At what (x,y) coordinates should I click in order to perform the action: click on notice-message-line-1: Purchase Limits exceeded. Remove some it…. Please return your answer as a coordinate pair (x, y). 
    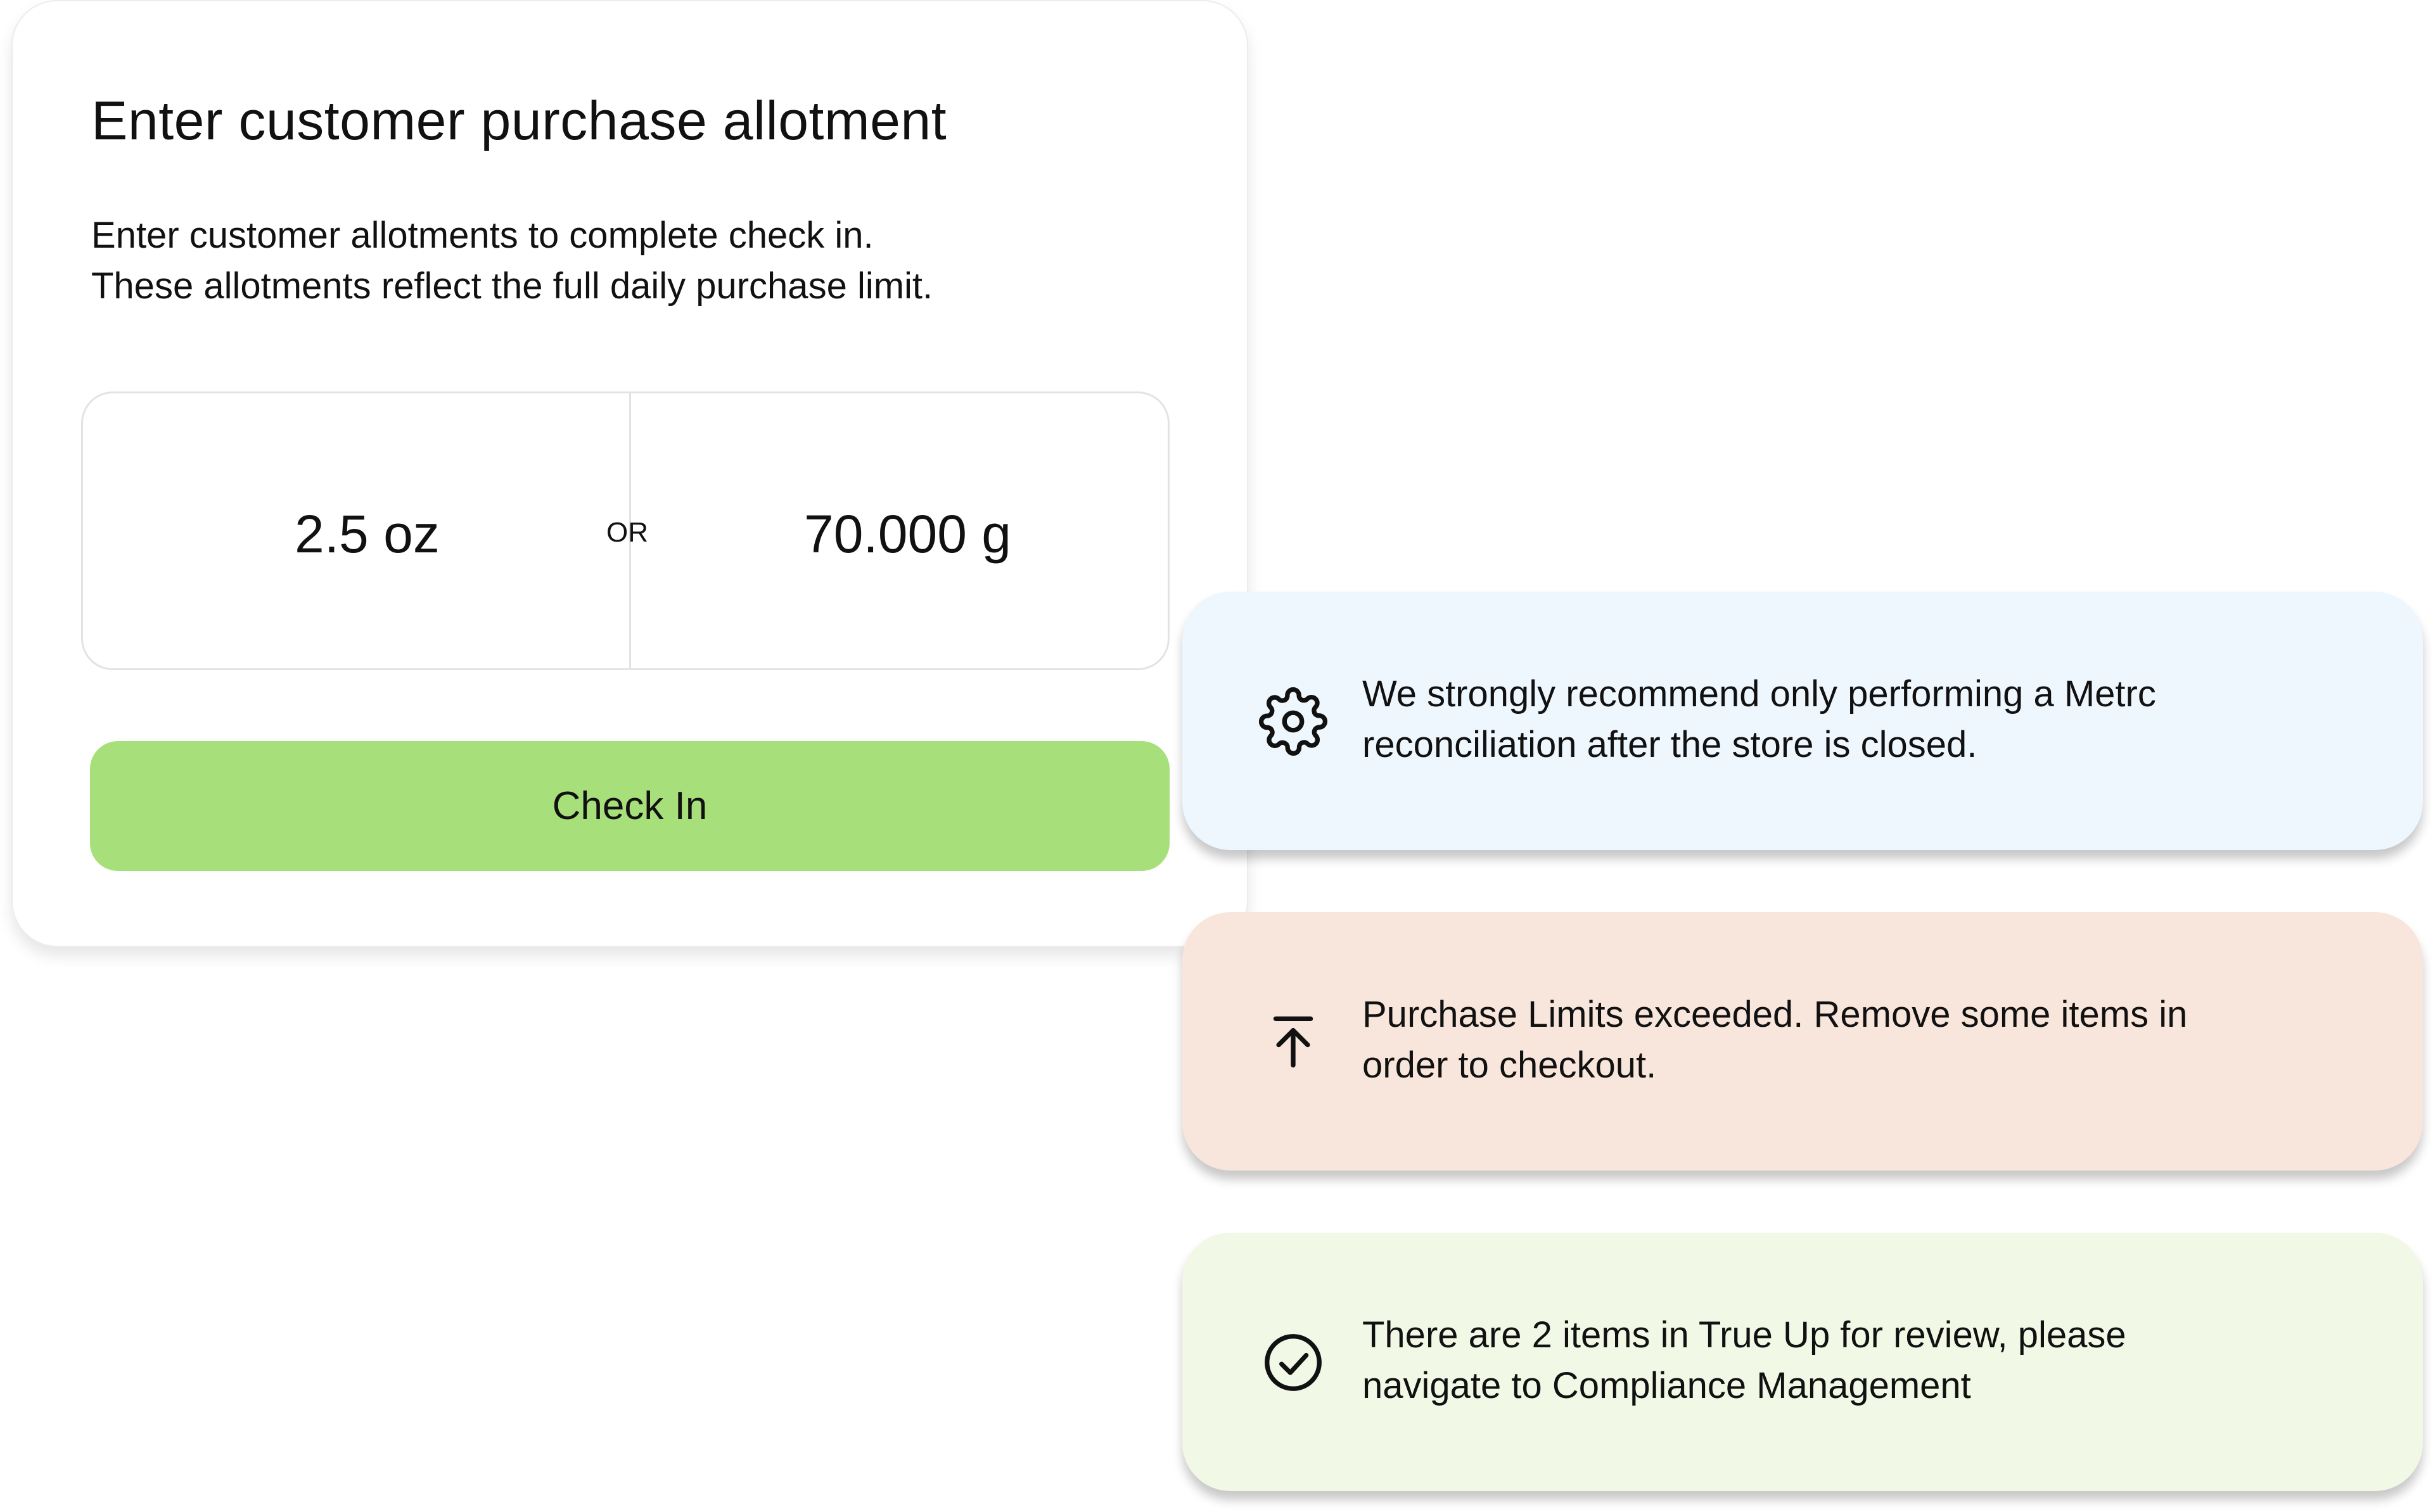
    Looking at the image, I should click on (1775, 1014).